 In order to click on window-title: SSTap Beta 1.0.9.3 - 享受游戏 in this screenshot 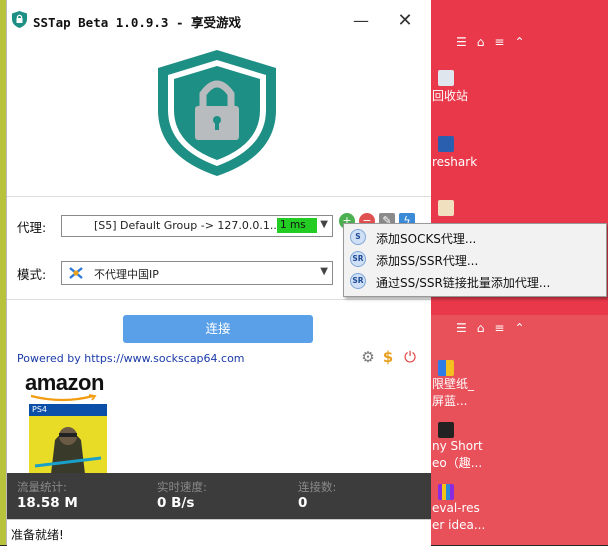, I will do `click(137, 22)`.